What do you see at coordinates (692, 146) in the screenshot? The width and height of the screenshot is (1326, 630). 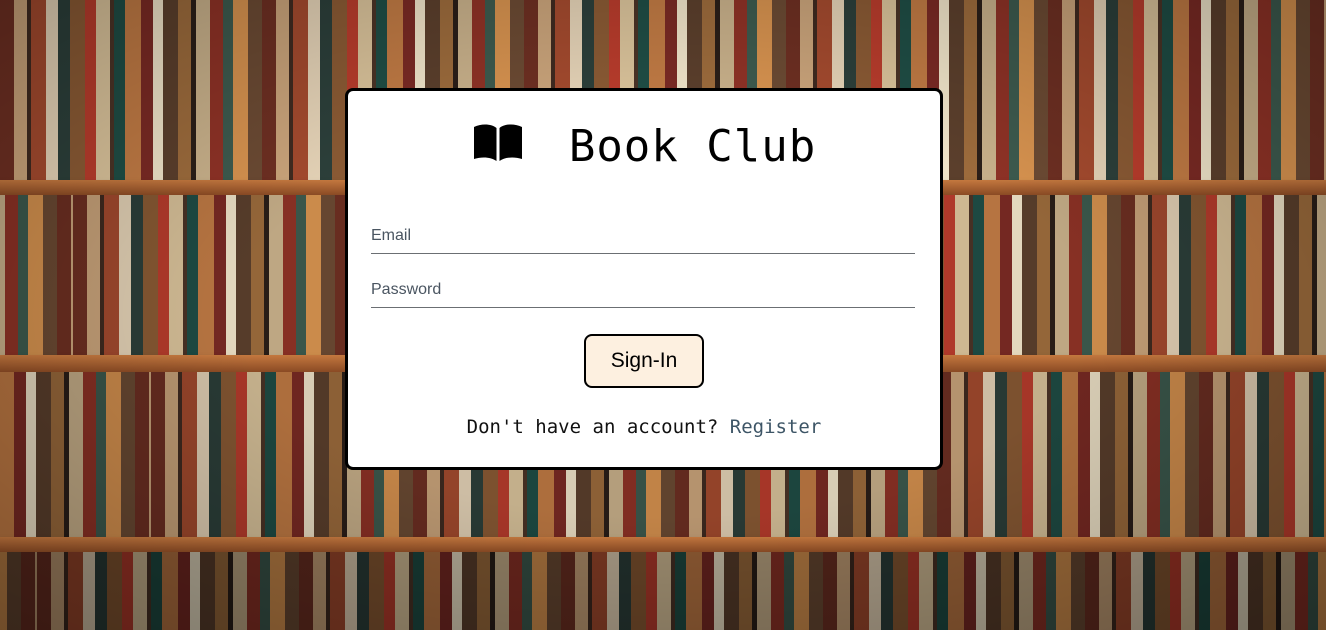 I see `app-title: Book Club` at bounding box center [692, 146].